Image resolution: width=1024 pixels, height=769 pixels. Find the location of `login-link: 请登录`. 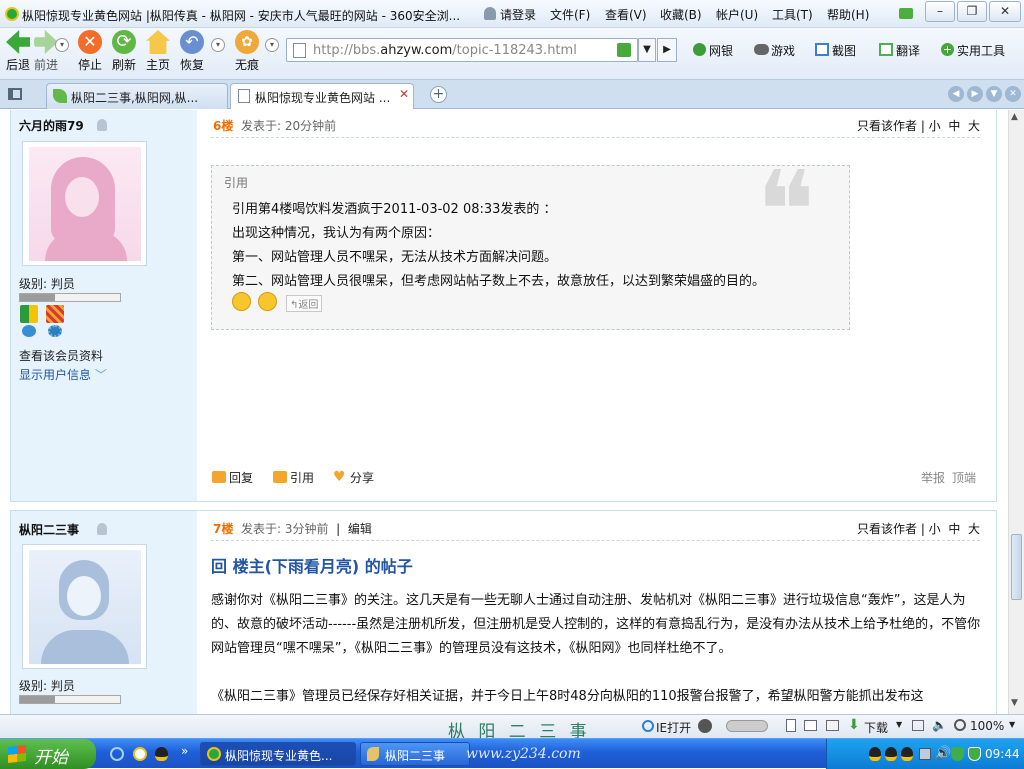

login-link: 请登录 is located at coordinates (518, 14).